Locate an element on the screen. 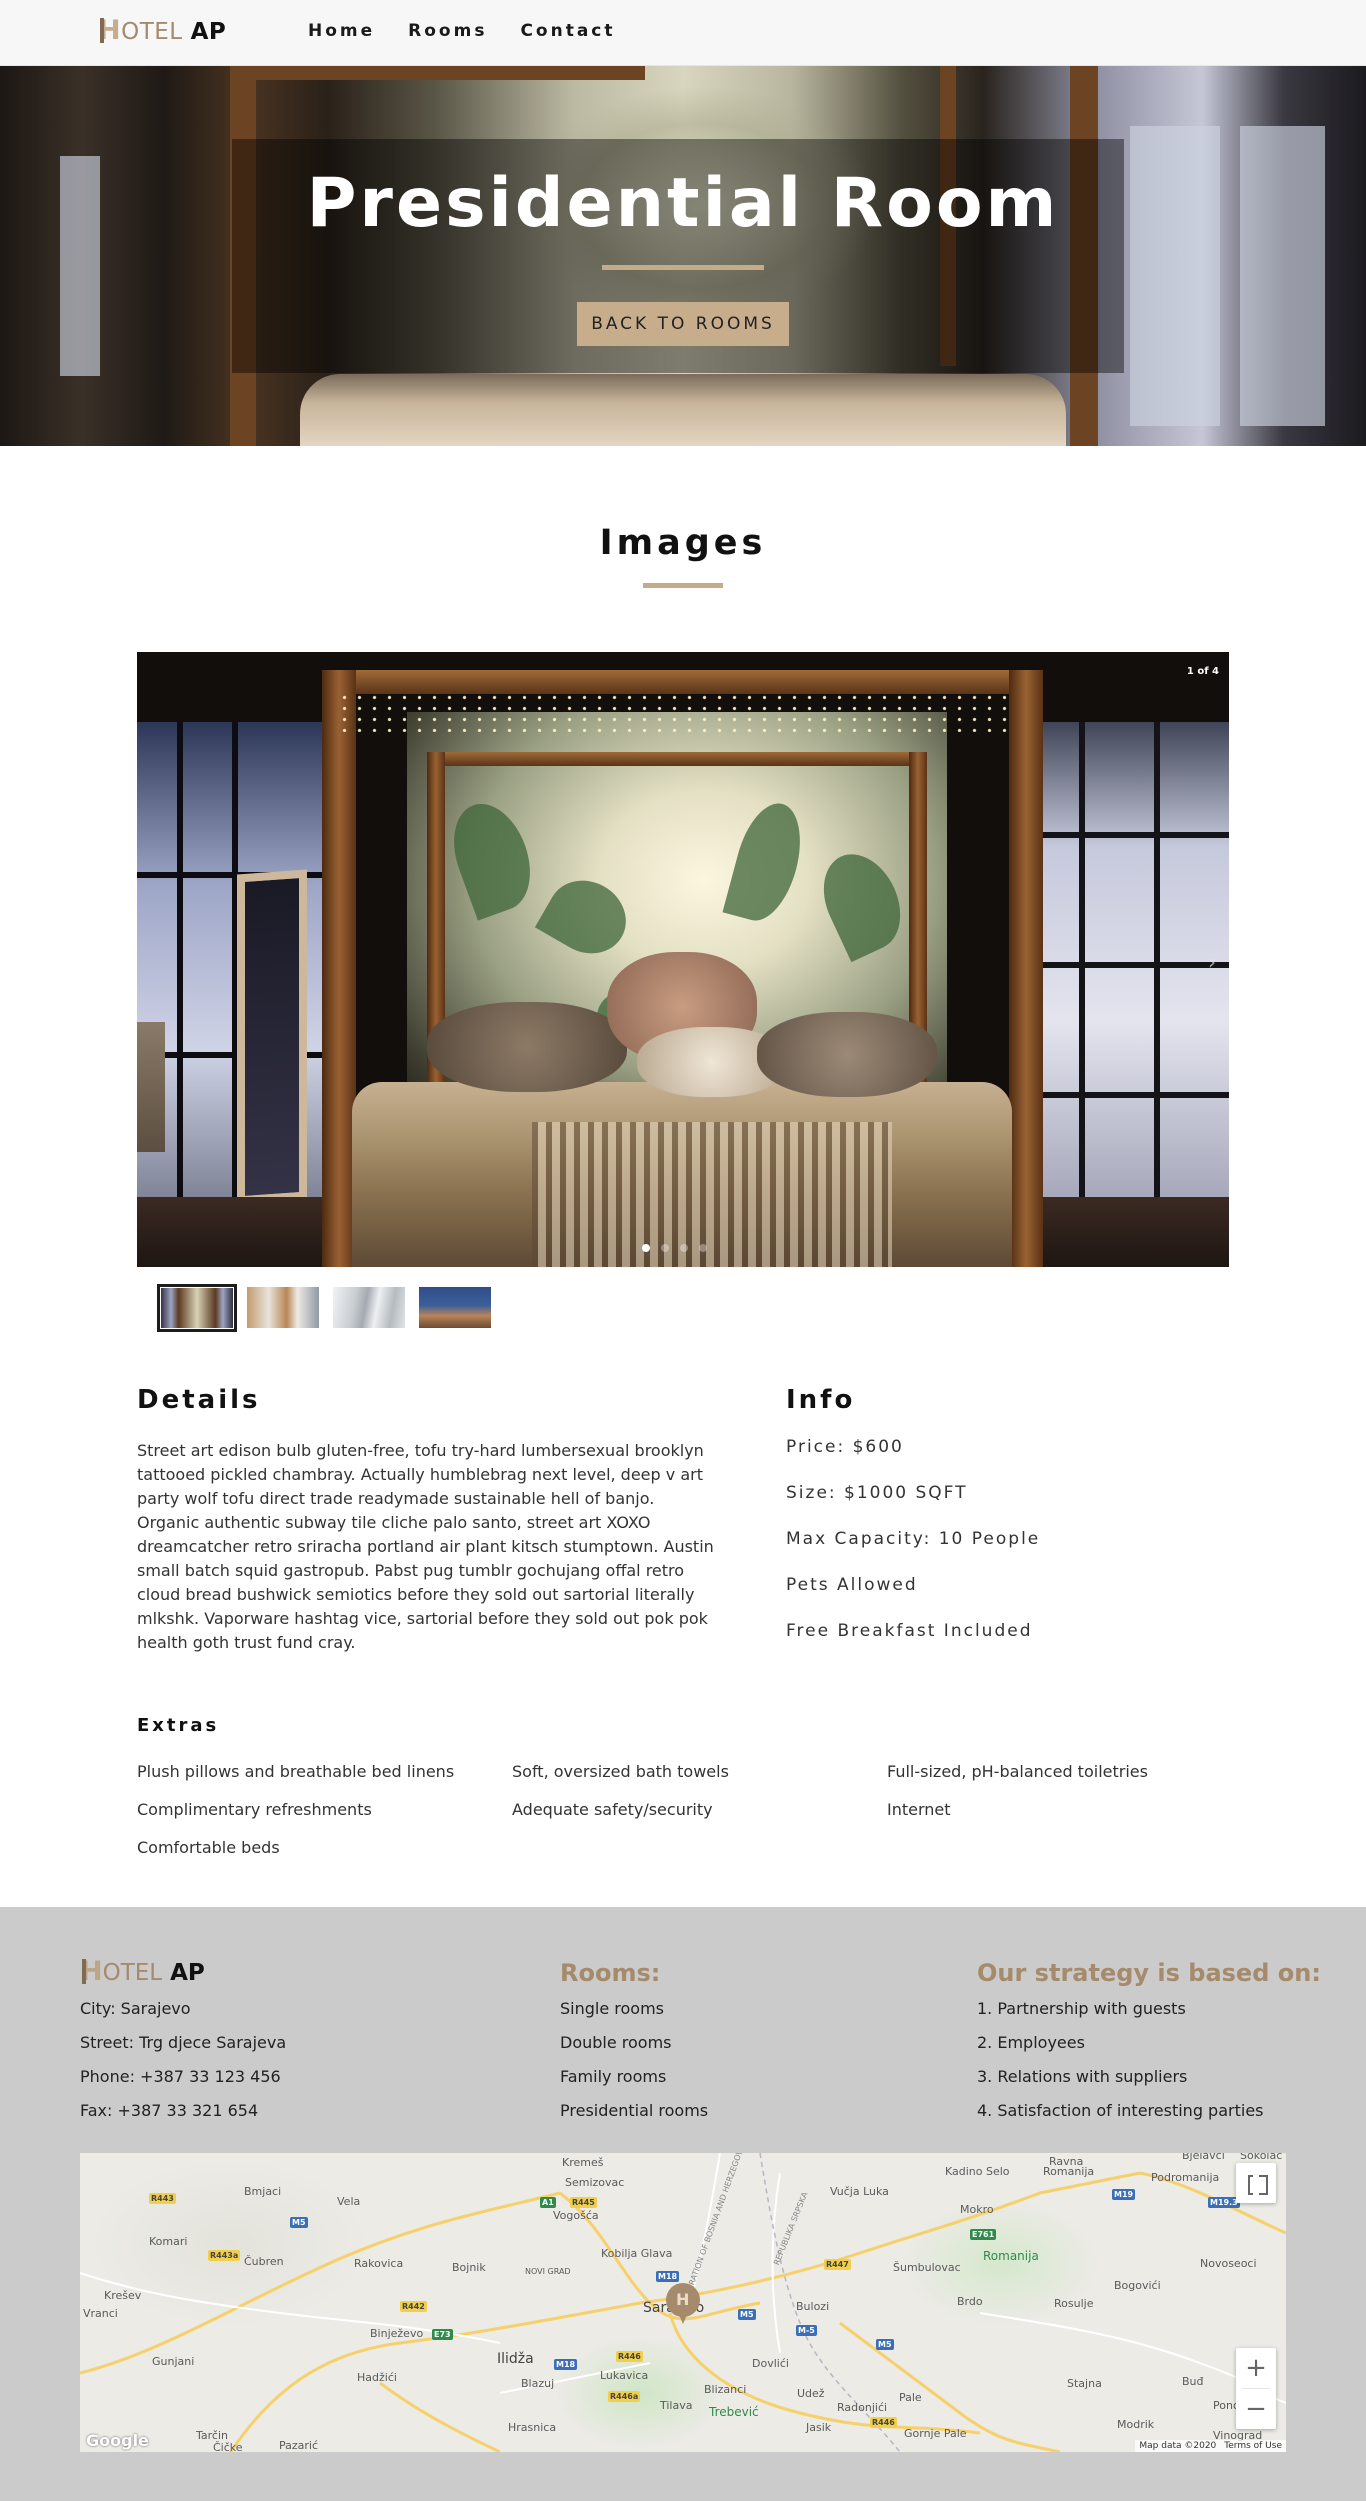 Image resolution: width=1366 pixels, height=2501 pixels. footer-room-link: Double rooms is located at coordinates (634, 2050).